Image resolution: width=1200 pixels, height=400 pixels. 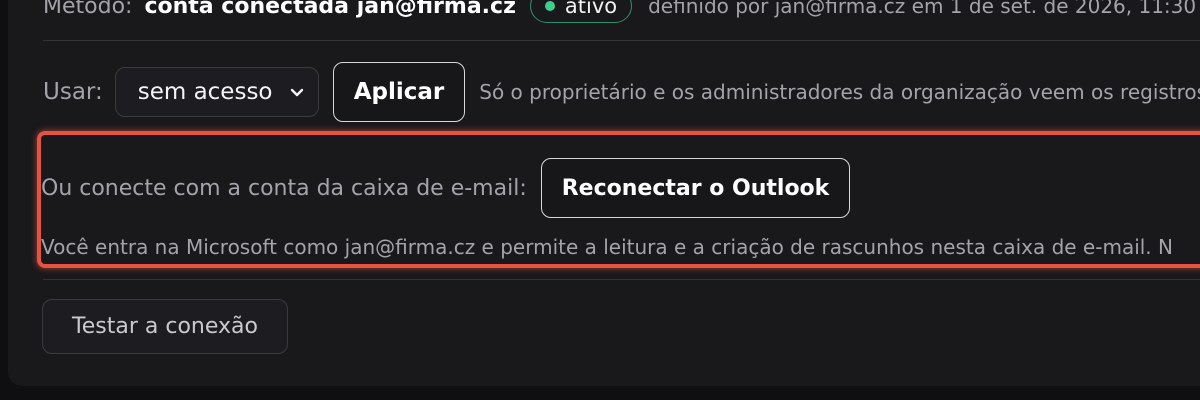 I want to click on method-label: Método:, so click(x=88, y=9).